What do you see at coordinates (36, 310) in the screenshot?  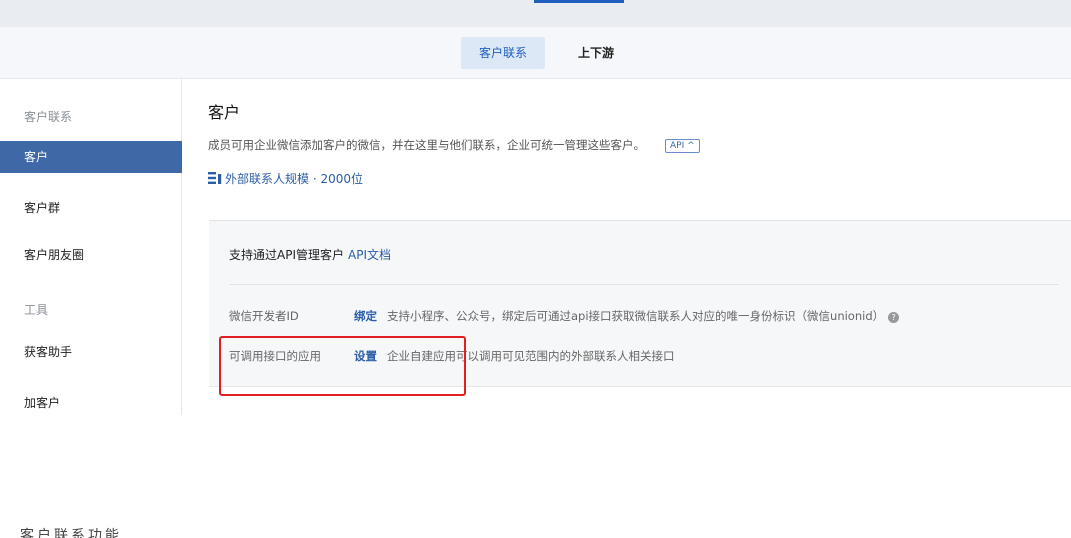 I see `sidebar-group-tools: 工具` at bounding box center [36, 310].